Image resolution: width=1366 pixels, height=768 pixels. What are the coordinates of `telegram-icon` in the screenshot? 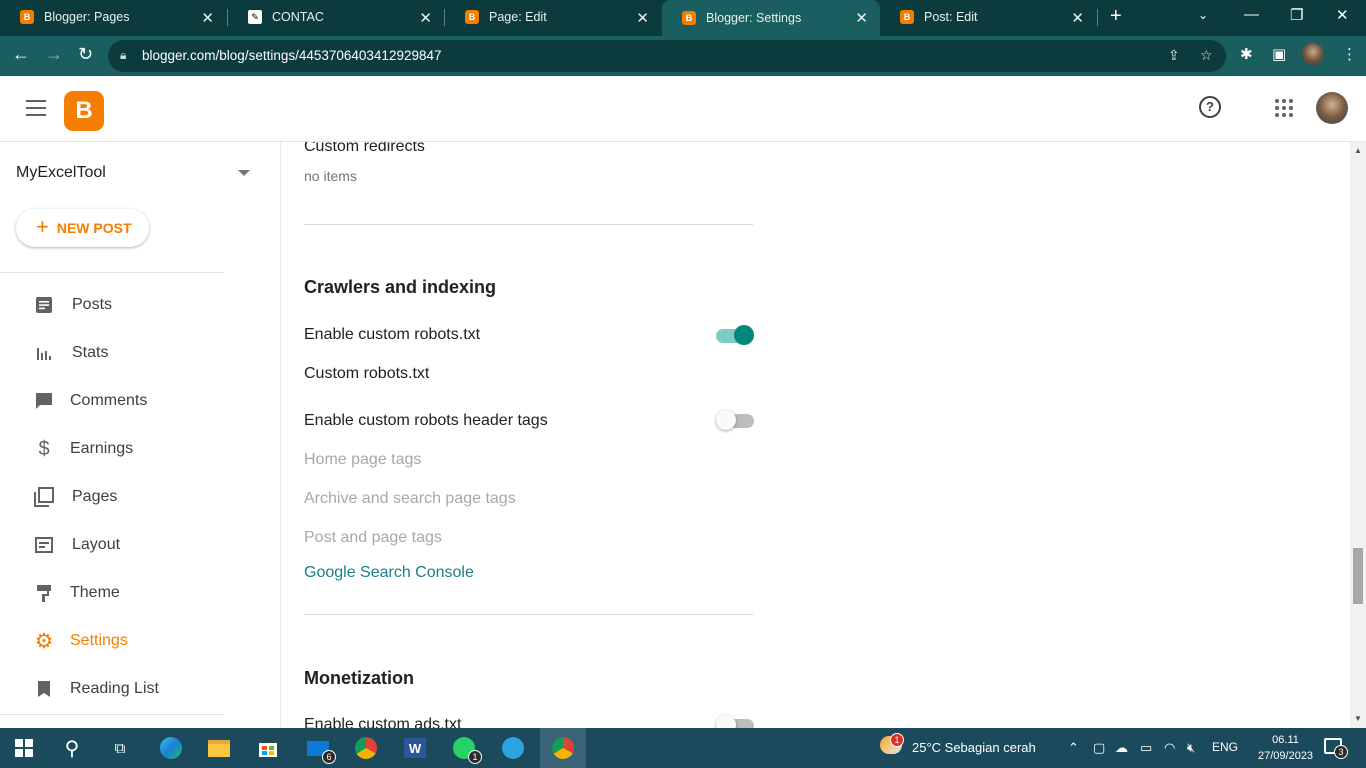 It's located at (513, 748).